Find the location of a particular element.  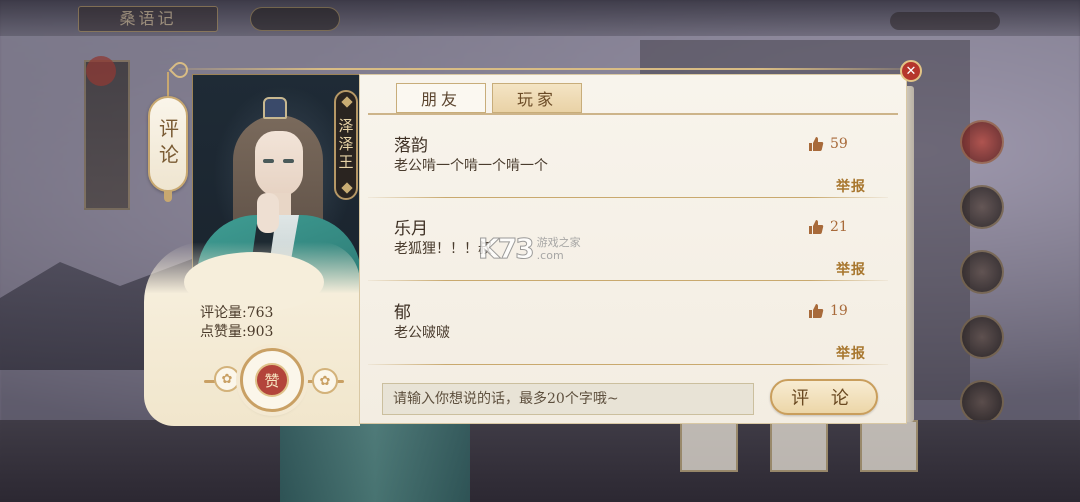

tab-players: 玩家 is located at coordinates (537, 98).